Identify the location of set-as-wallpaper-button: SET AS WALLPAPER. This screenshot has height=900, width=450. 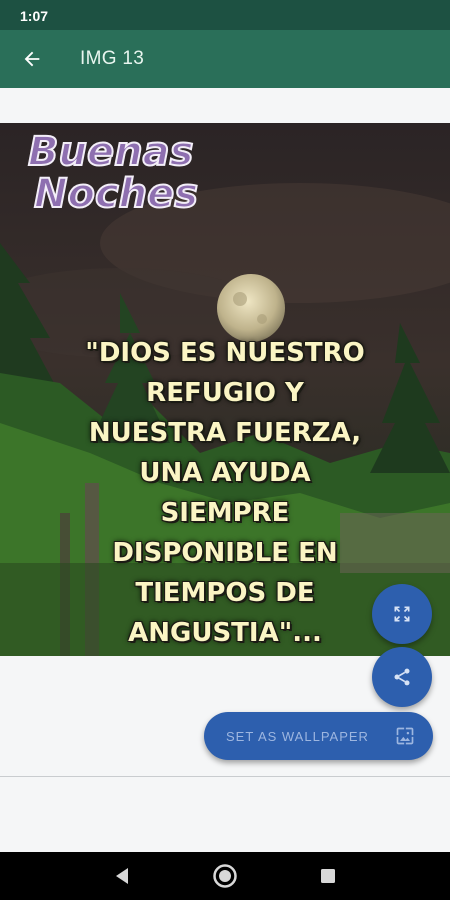
(318, 736).